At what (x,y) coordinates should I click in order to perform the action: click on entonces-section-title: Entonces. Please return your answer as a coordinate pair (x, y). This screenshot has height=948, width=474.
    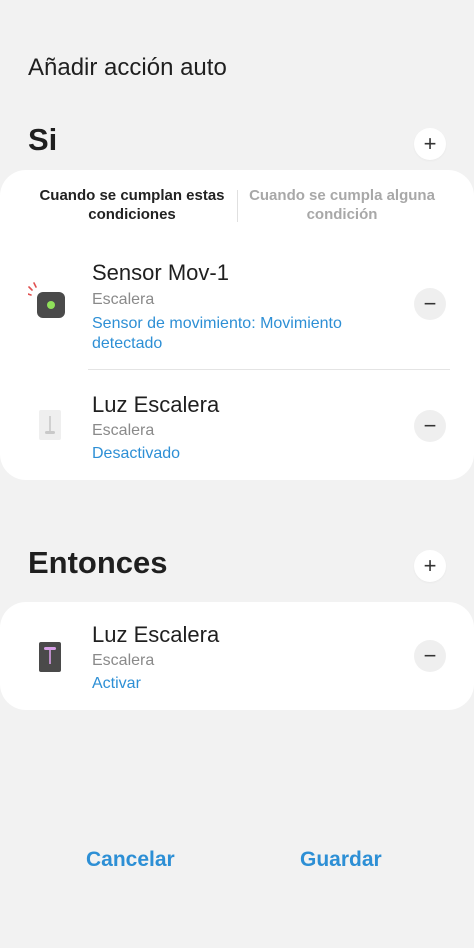
    Looking at the image, I should click on (98, 562).